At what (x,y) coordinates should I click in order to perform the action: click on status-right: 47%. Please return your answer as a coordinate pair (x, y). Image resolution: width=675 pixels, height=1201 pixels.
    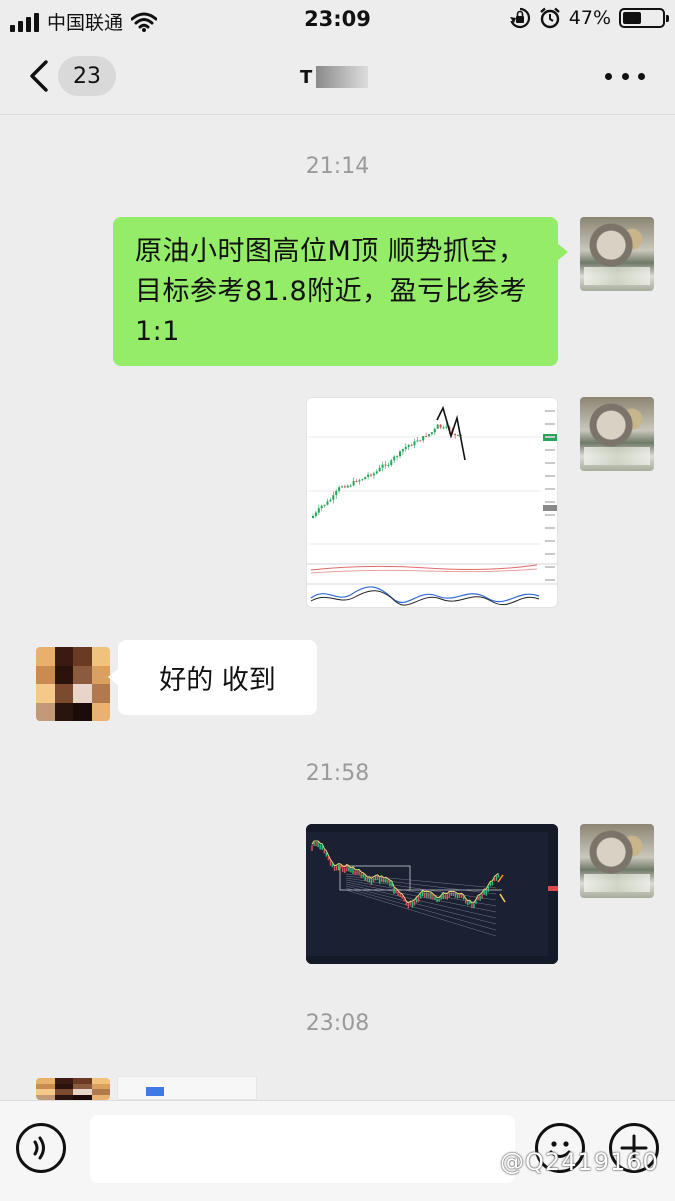
    Looking at the image, I should click on (589, 18).